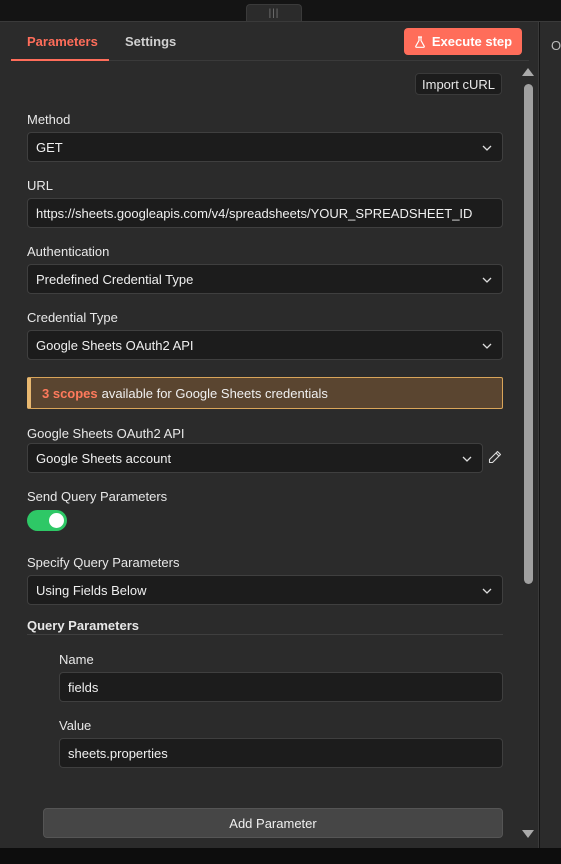 This screenshot has width=561, height=864. Describe the element at coordinates (528, 834) in the screenshot. I see `scroll-down-arrow` at that location.